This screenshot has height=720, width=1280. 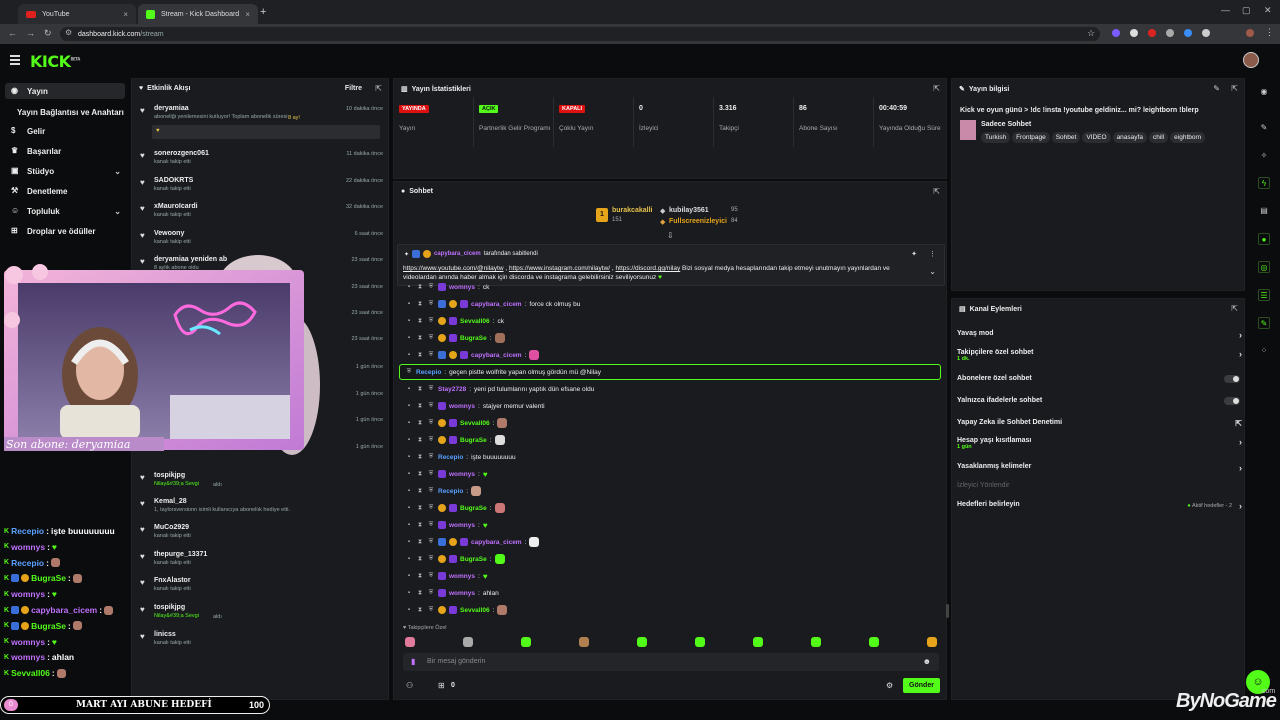 What do you see at coordinates (30, 33) in the screenshot?
I see `forward-icon: →` at bounding box center [30, 33].